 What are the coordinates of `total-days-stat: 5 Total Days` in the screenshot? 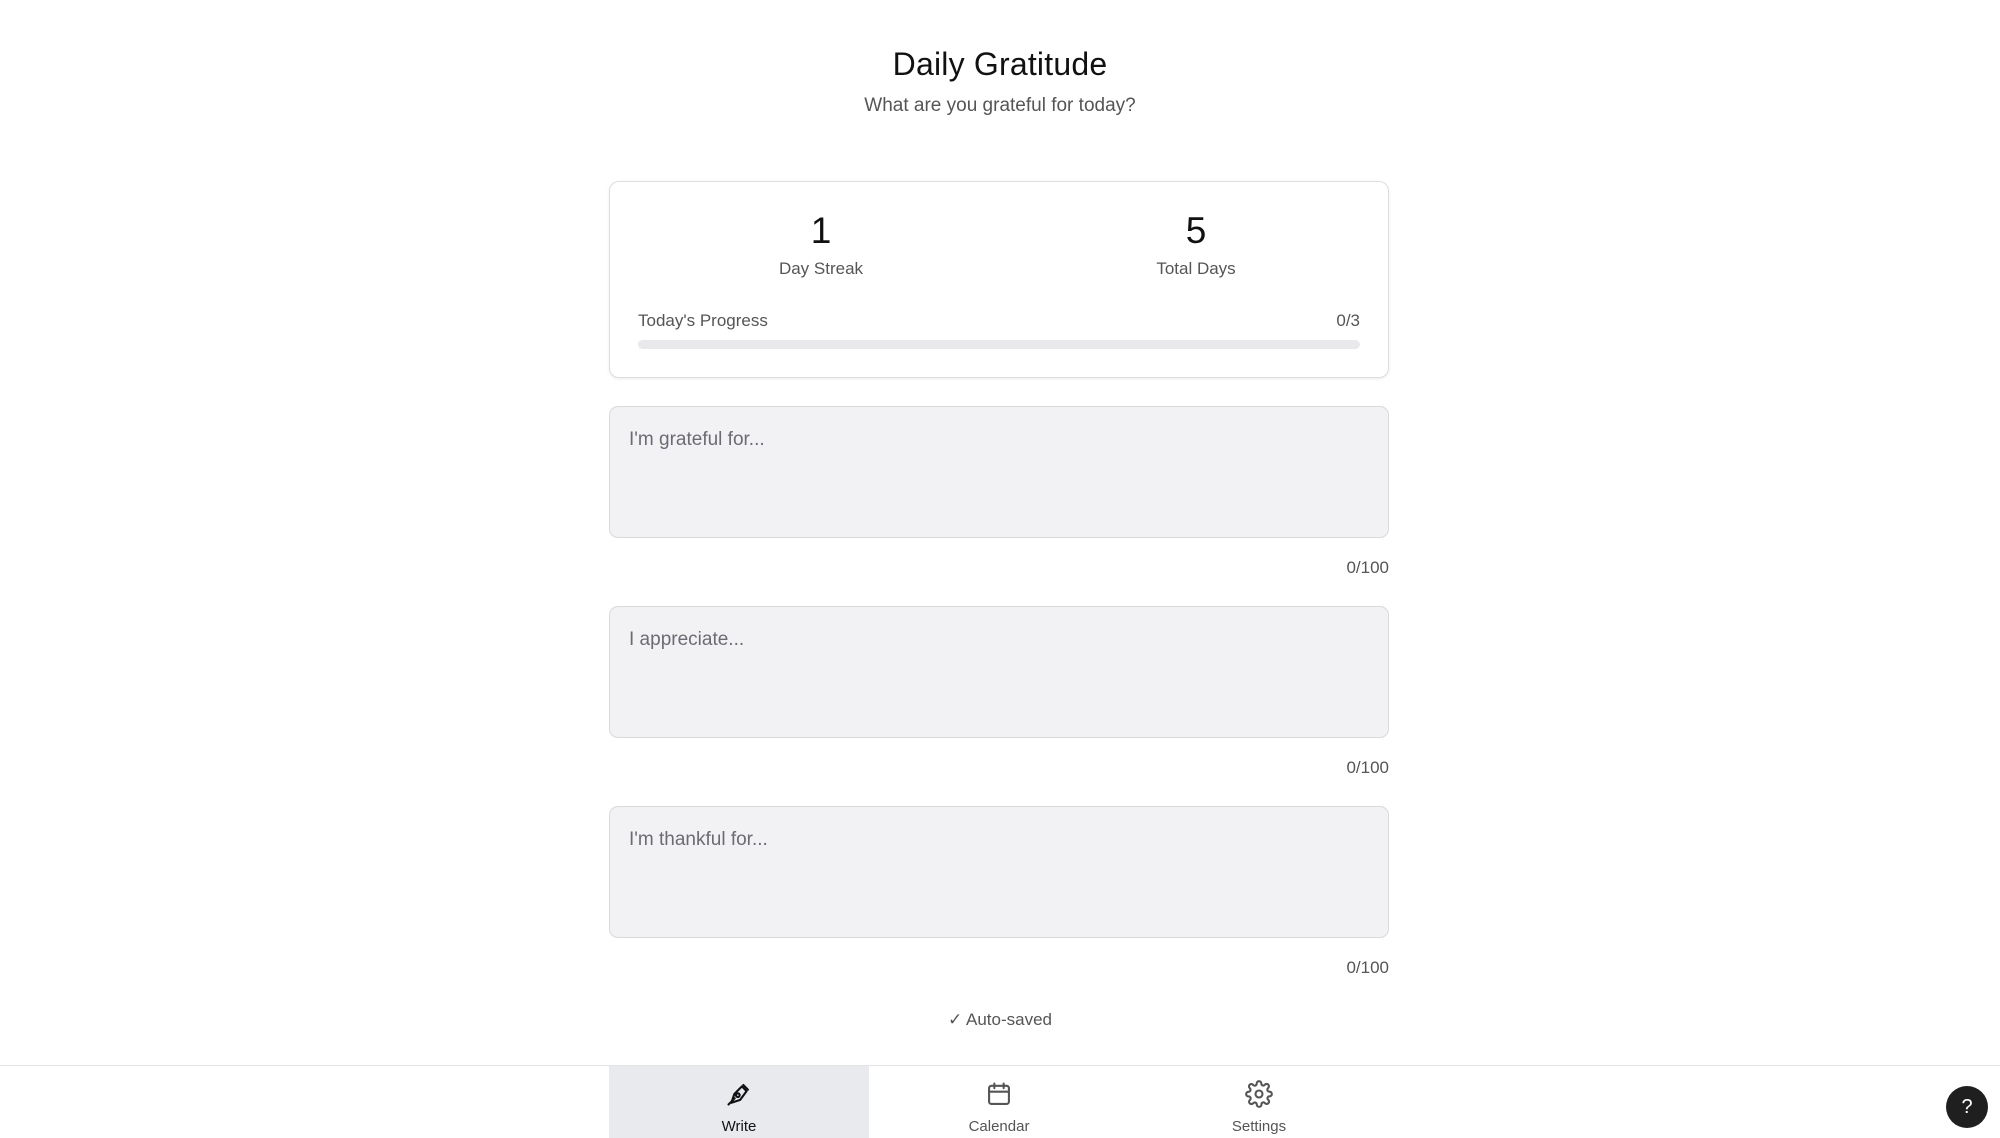 It's located at (1196, 244).